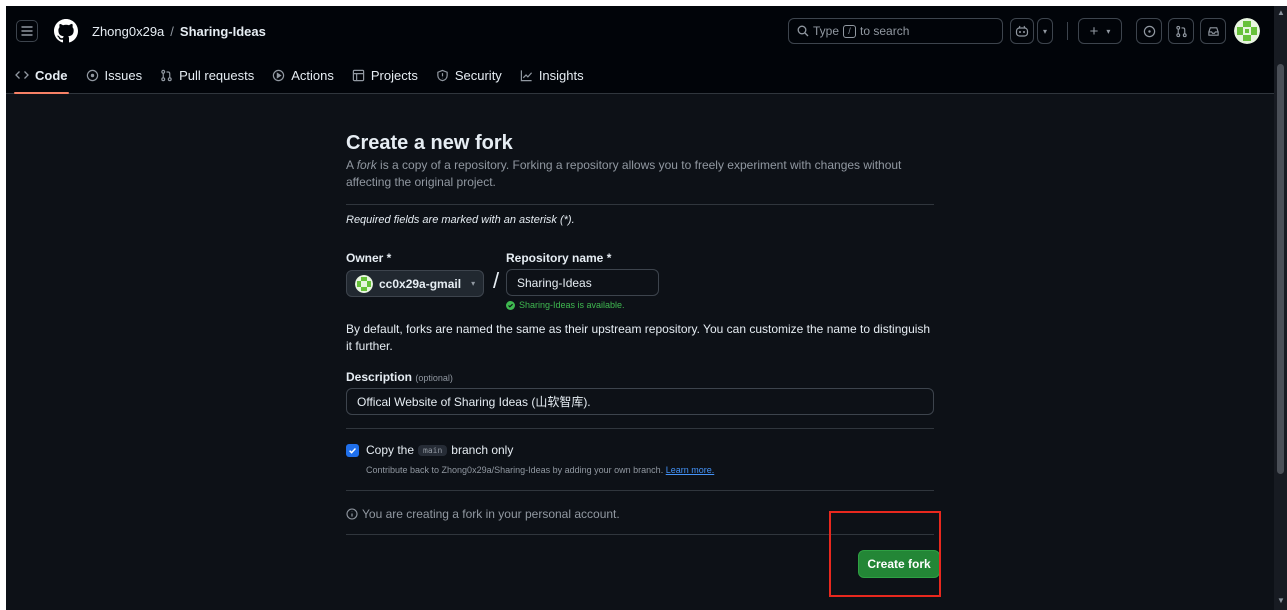 The height and width of the screenshot is (610, 1287). What do you see at coordinates (1247, 31) in the screenshot?
I see `user-avatar` at bounding box center [1247, 31].